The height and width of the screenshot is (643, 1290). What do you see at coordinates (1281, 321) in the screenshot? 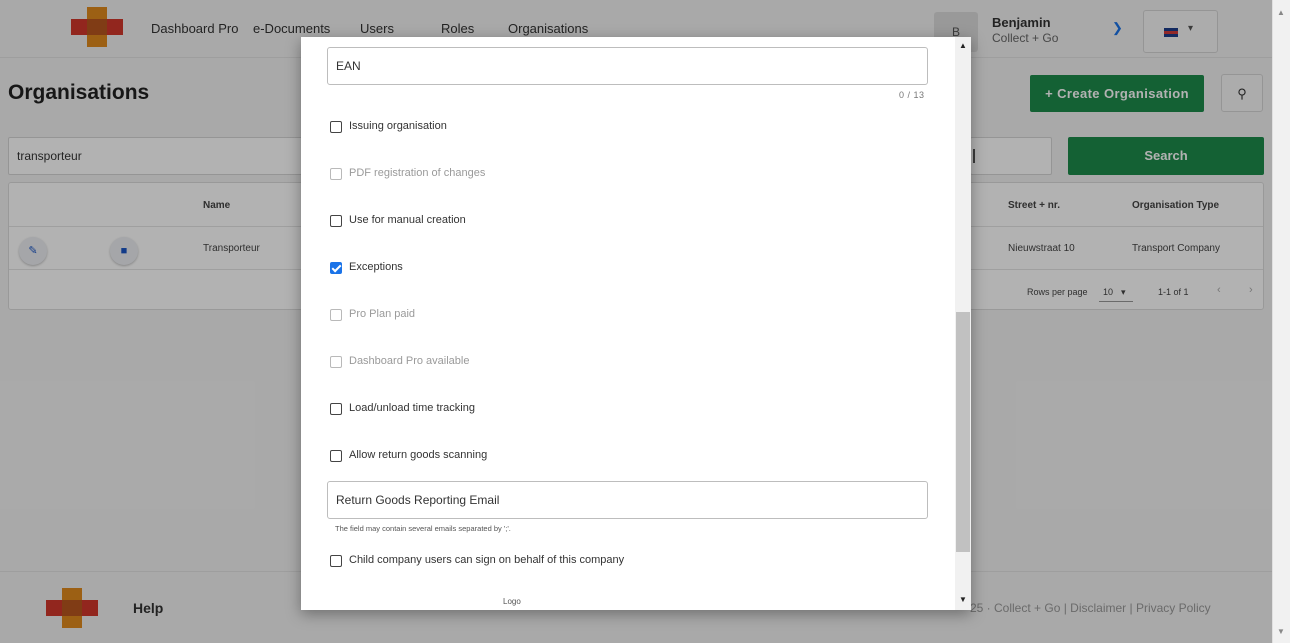
I see `page-scrollbar: ▲ ▼` at bounding box center [1281, 321].